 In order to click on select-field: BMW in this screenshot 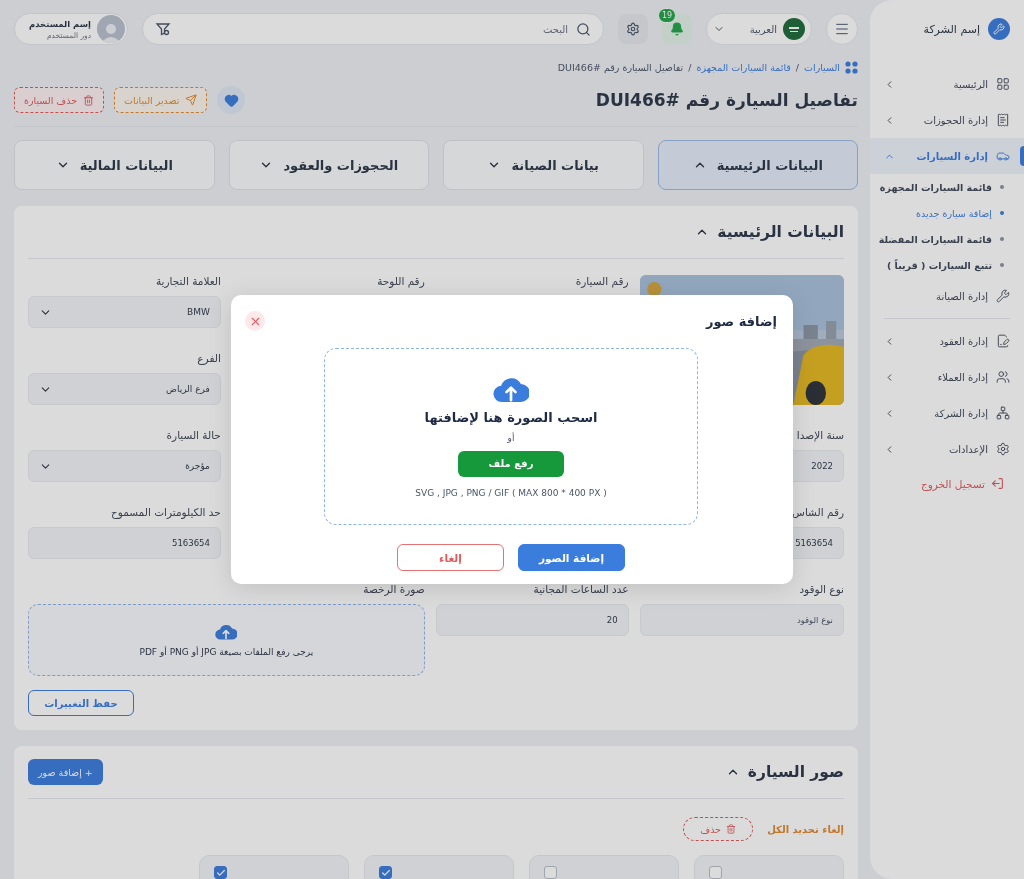, I will do `click(124, 312)`.